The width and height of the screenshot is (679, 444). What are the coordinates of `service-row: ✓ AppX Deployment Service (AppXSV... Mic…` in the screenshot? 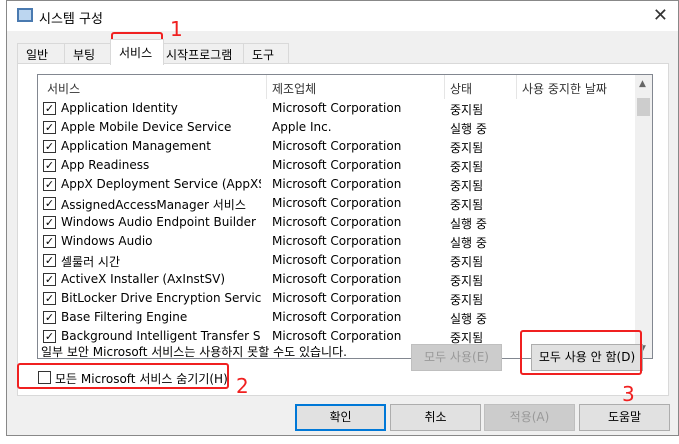 It's located at (336, 184).